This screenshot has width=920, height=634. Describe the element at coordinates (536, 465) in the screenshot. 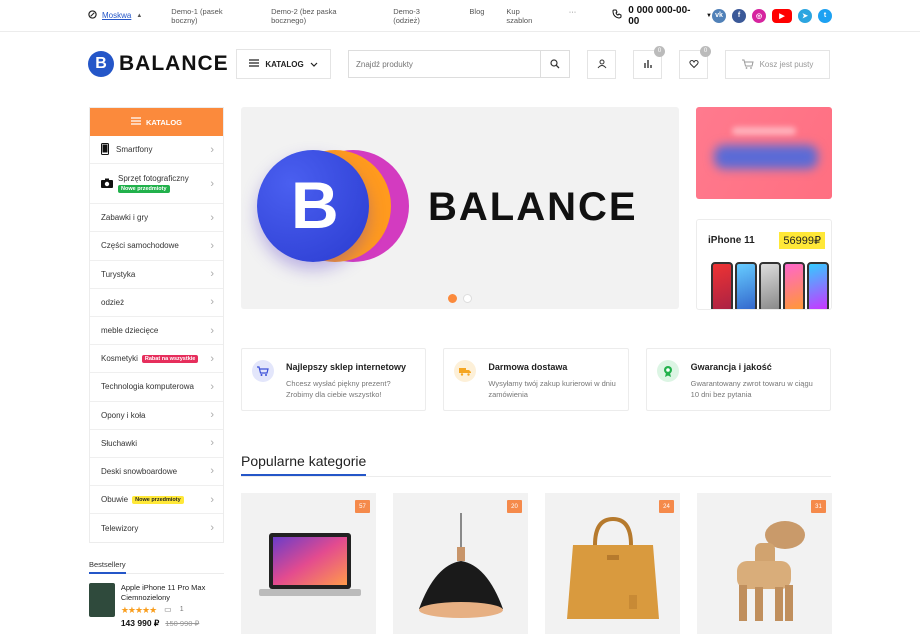

I see `popular-categories-header: Popularne kategorie` at that location.